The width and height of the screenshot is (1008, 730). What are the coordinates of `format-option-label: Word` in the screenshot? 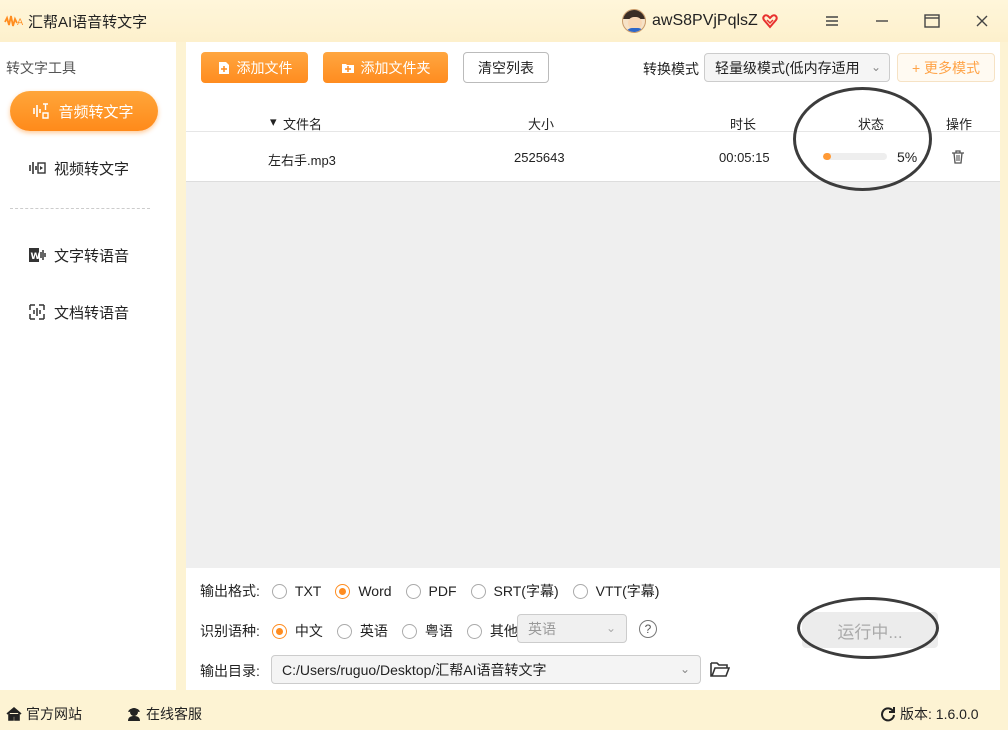 It's located at (375, 591).